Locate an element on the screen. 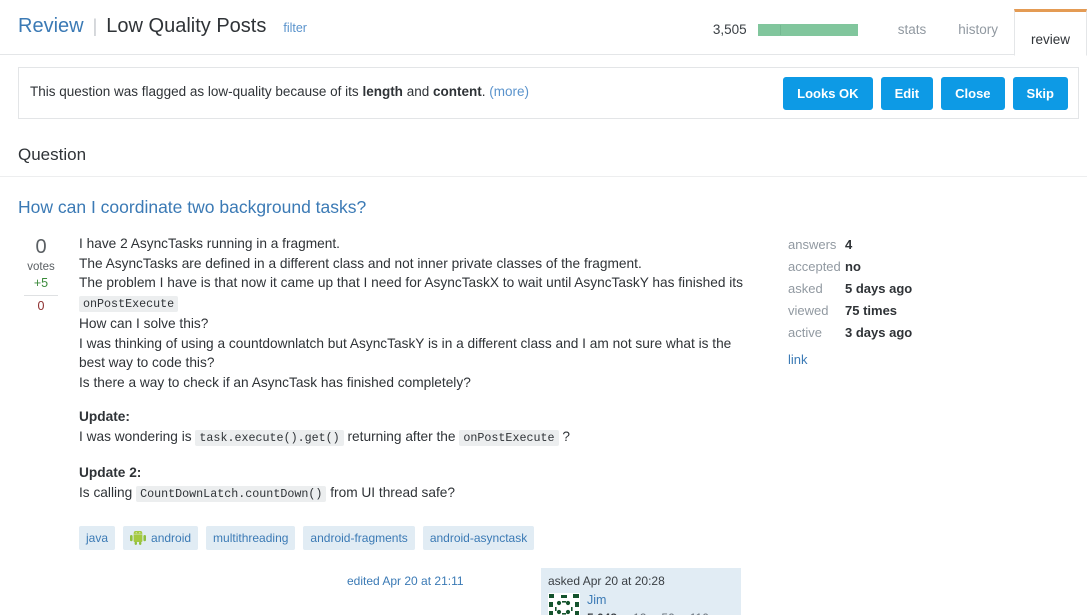 Image resolution: width=1087 pixels, height=615 pixels. bronze-badge: 110 is located at coordinates (694, 612).